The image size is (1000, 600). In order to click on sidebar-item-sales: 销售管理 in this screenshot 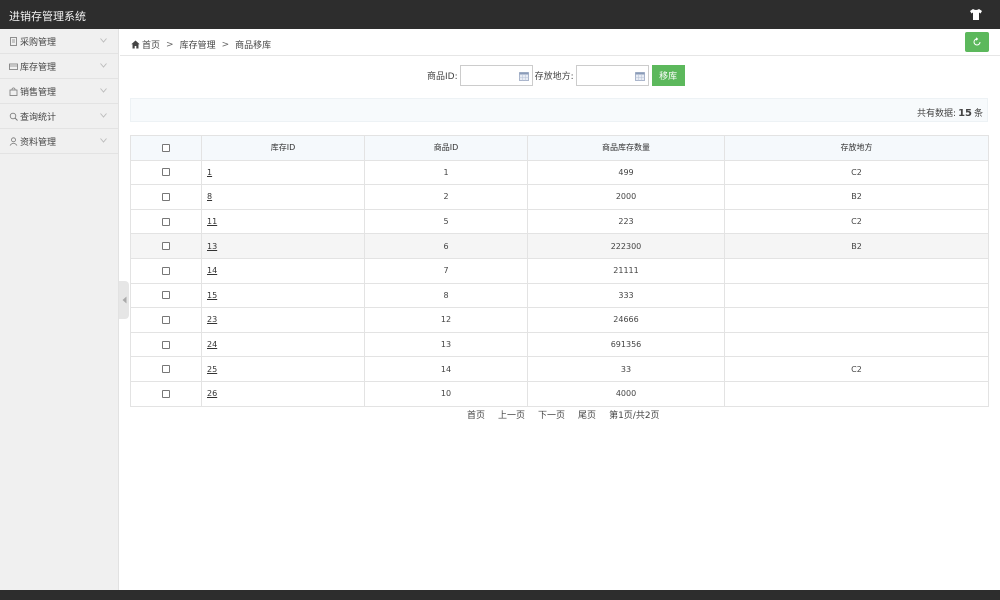, I will do `click(59, 91)`.